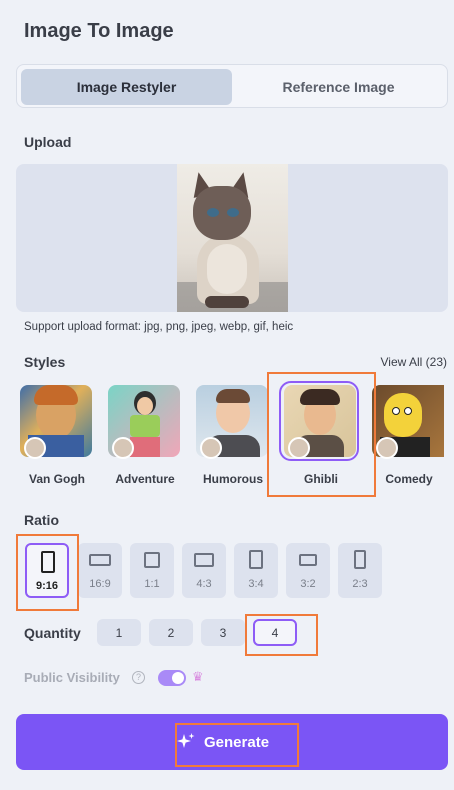  I want to click on ratio-1-1-button: 1:1, so click(152, 570).